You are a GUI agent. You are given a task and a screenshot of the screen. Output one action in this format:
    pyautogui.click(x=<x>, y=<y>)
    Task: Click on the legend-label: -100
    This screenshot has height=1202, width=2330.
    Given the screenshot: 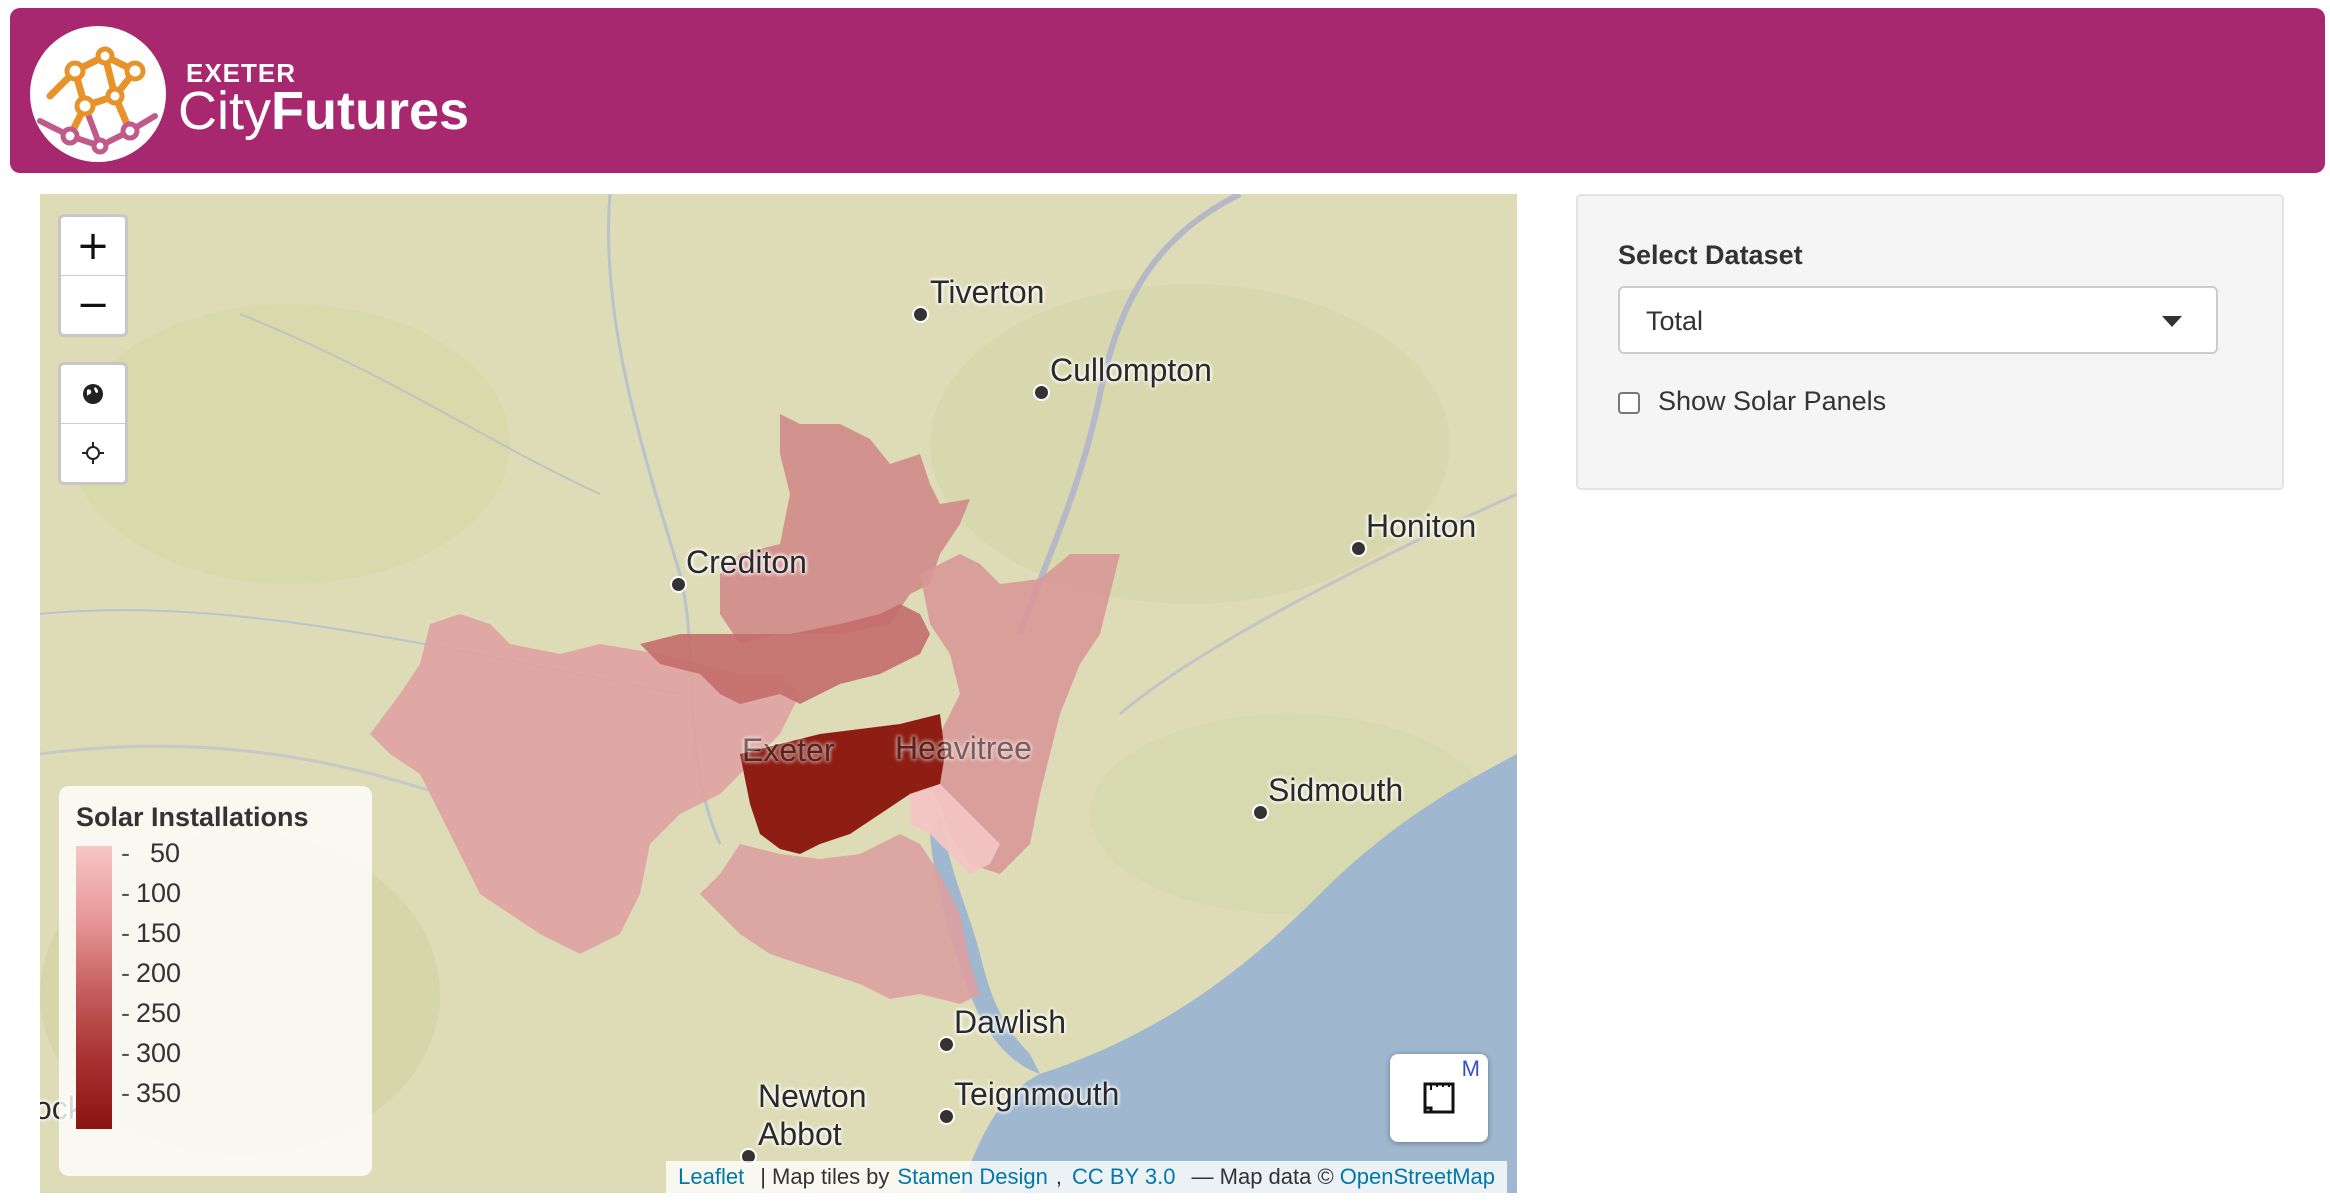 What is the action you would take?
    pyautogui.click(x=151, y=893)
    